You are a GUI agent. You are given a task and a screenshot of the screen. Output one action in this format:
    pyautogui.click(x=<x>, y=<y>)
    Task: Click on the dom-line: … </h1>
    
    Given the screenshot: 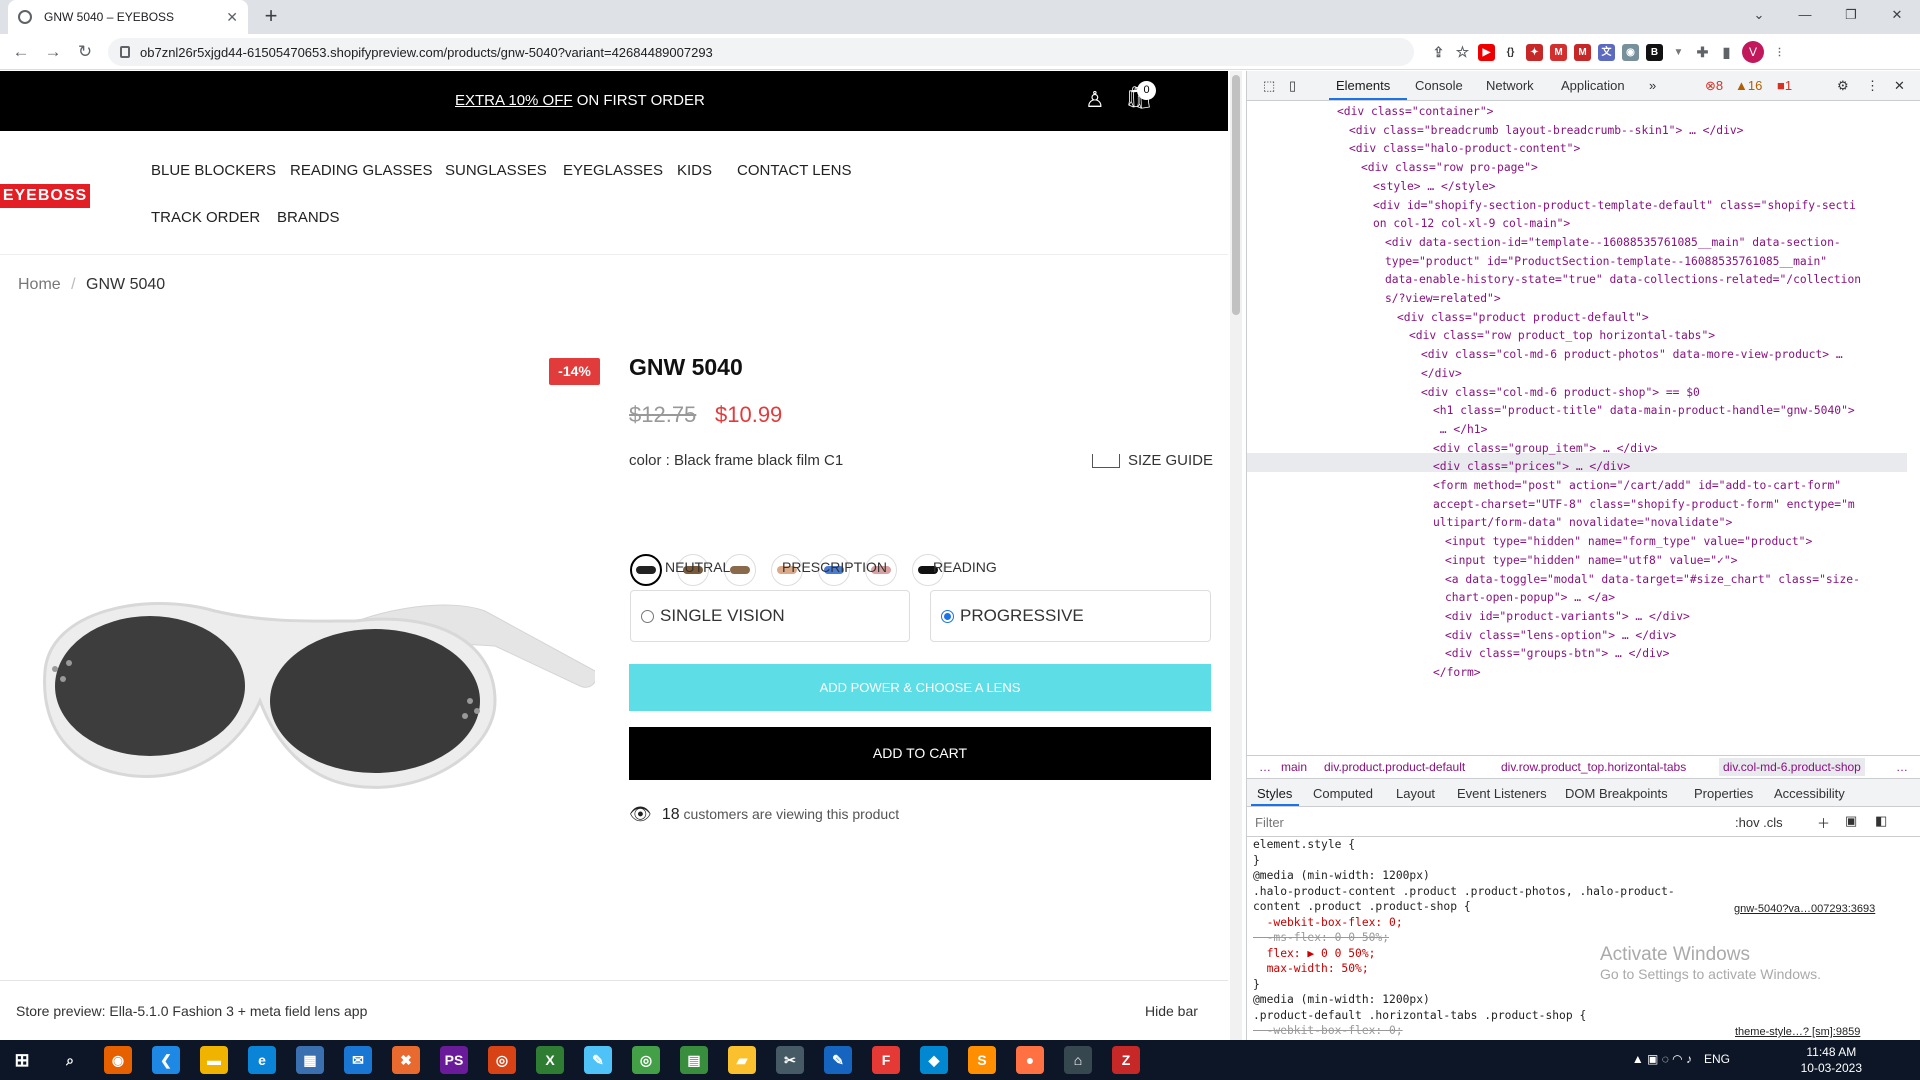 What is the action you would take?
    pyautogui.click(x=1577, y=430)
    